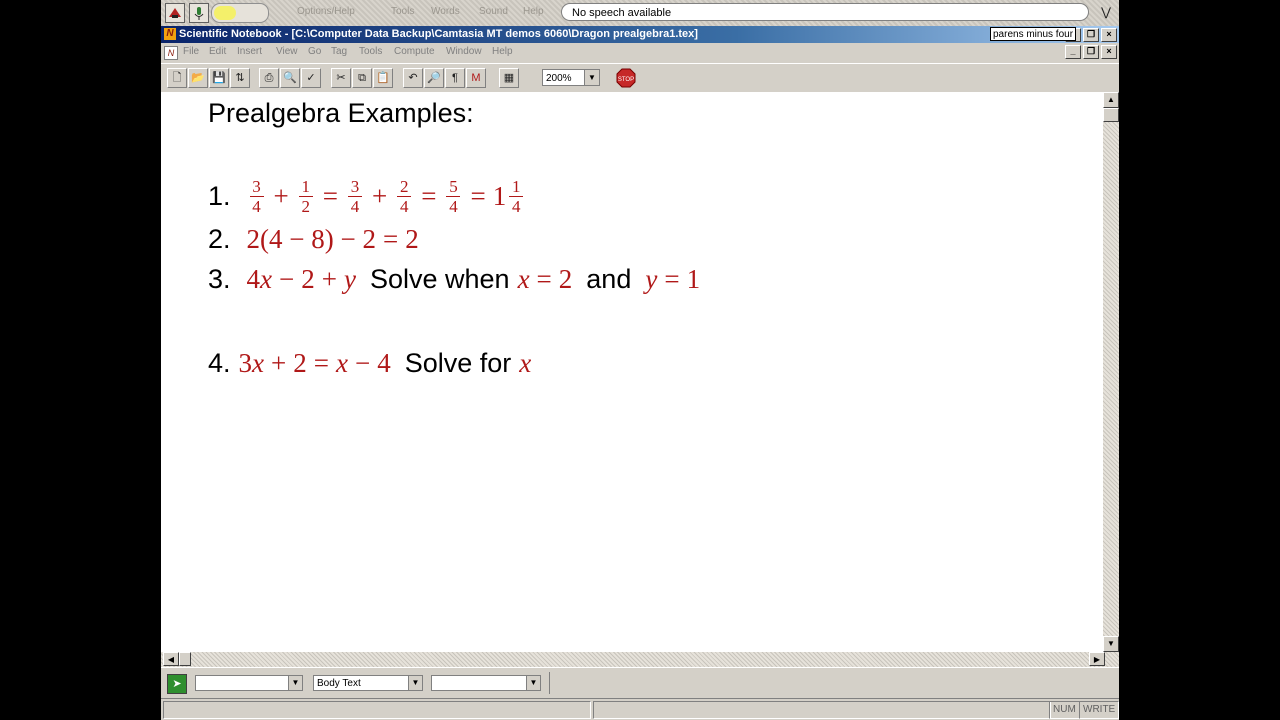 The height and width of the screenshot is (720, 1280). I want to click on document-window-controls: _ ❐ ×, so click(1091, 52).